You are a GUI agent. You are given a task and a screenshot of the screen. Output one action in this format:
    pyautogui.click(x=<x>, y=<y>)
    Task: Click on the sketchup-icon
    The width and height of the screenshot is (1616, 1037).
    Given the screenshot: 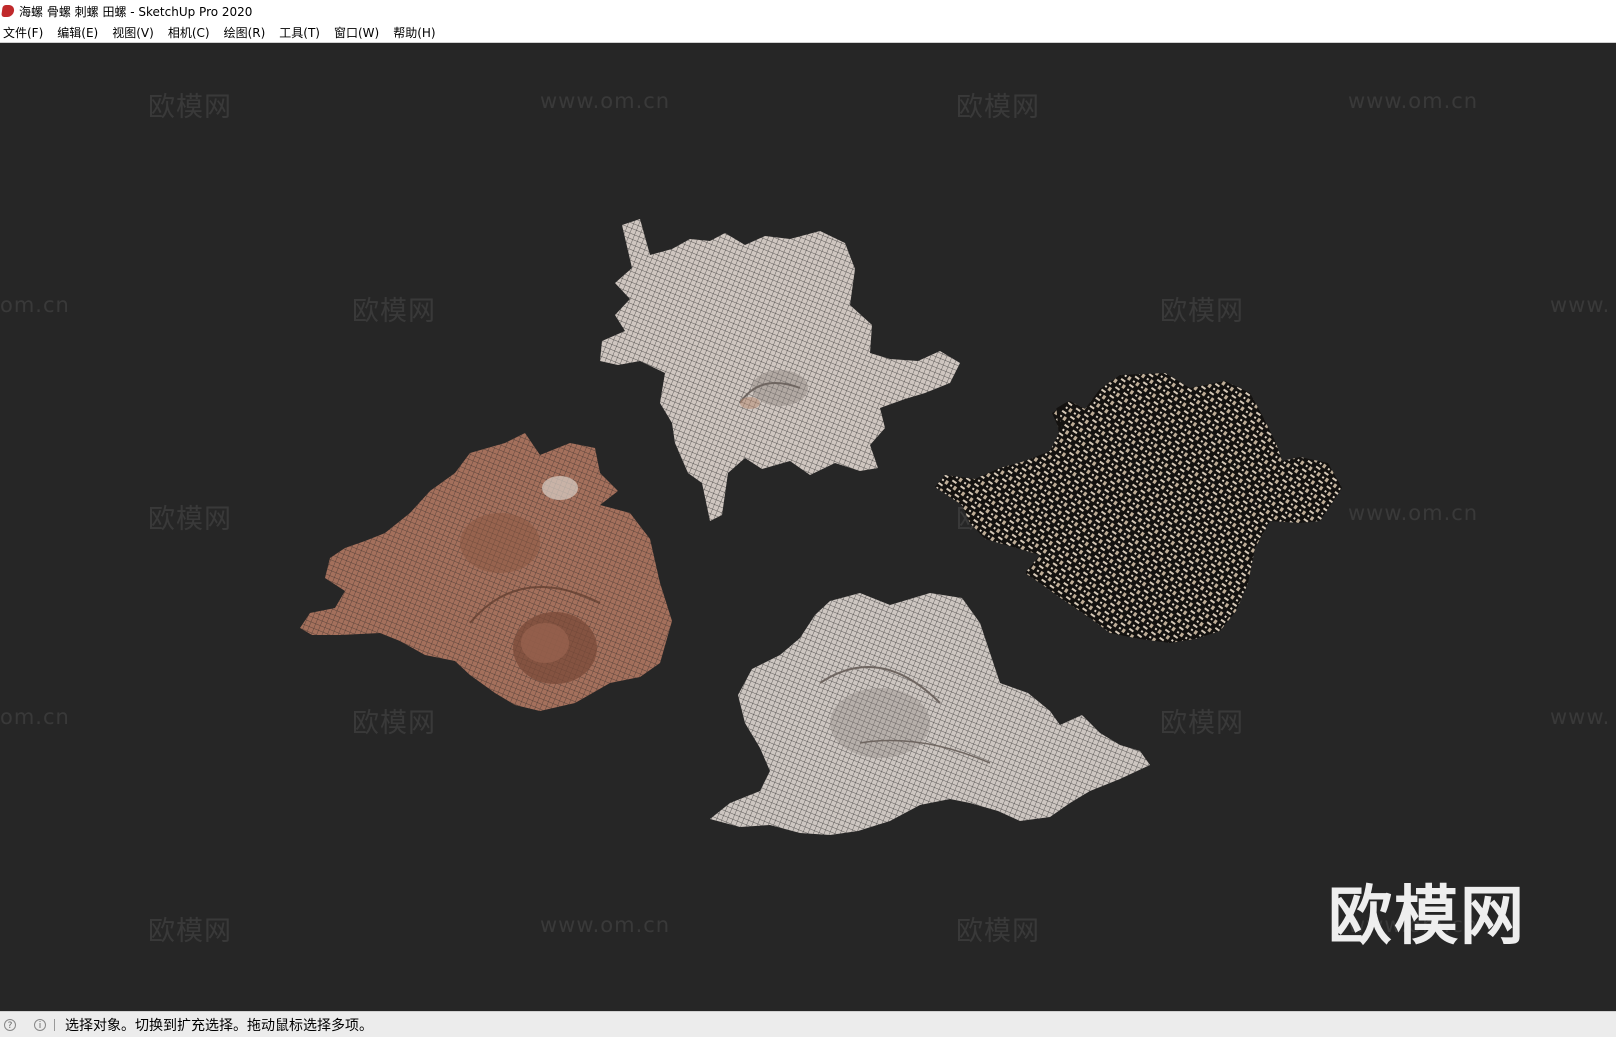 What is the action you would take?
    pyautogui.click(x=8, y=11)
    